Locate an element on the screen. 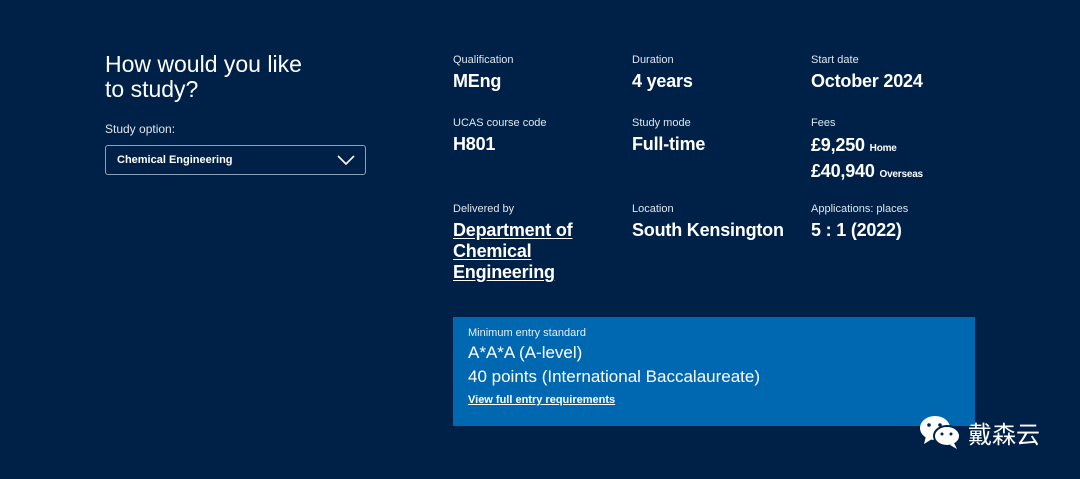 The height and width of the screenshot is (479, 1080). chevron-down-icon is located at coordinates (346, 160).